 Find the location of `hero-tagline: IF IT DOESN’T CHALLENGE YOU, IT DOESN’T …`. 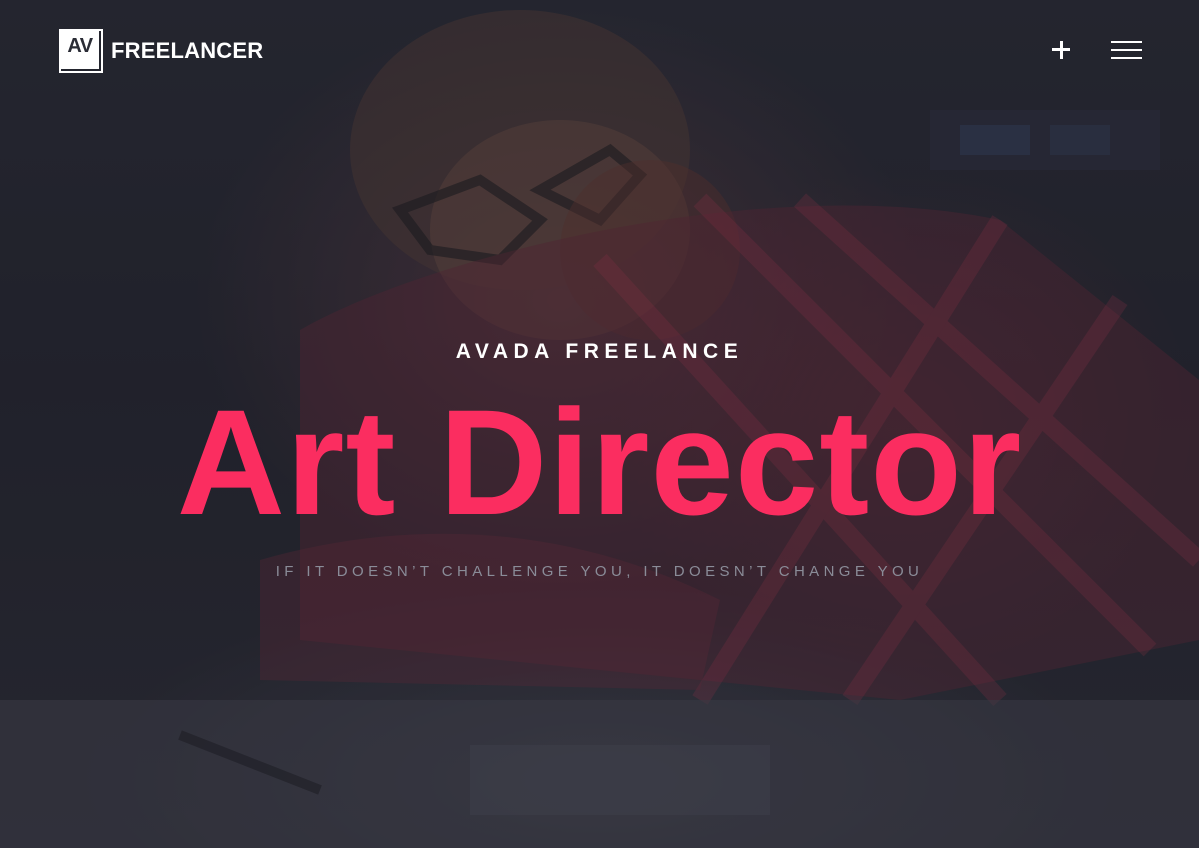

hero-tagline: IF IT DOESN’T CHALLENGE YOU, IT DOESN’T … is located at coordinates (599, 571).